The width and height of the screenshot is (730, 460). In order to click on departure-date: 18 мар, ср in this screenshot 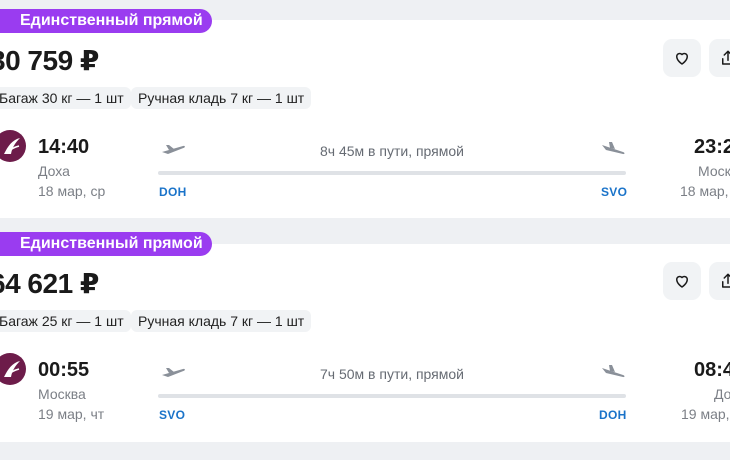, I will do `click(72, 191)`.